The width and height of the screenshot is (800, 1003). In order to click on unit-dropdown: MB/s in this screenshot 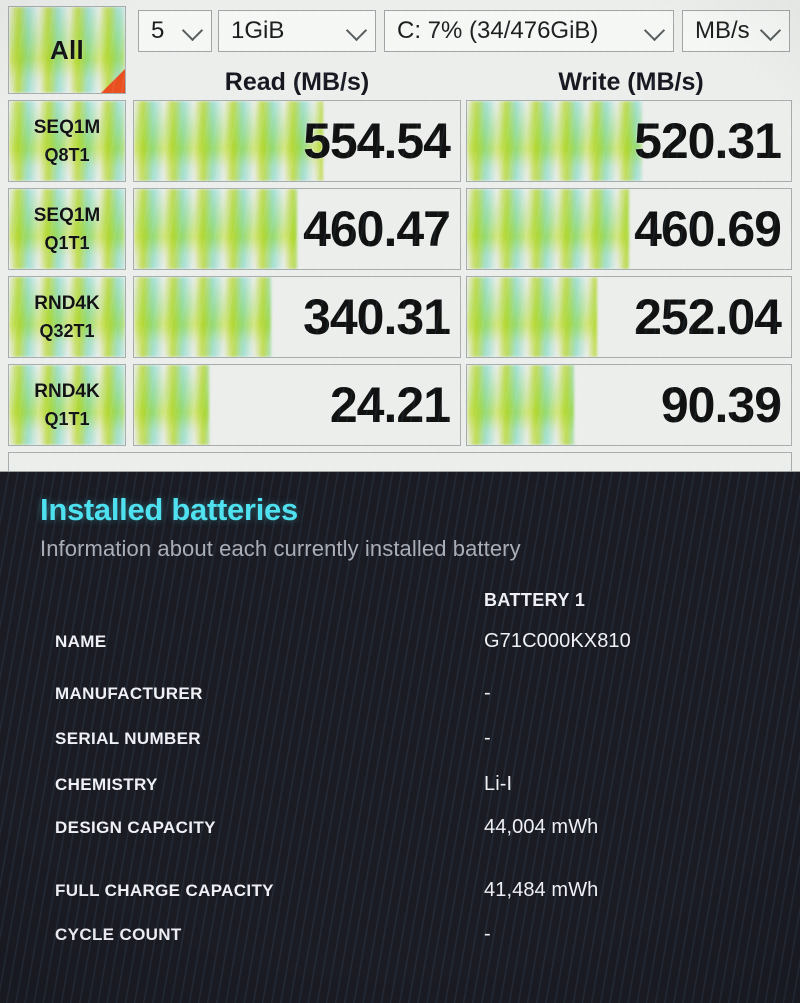, I will do `click(736, 31)`.